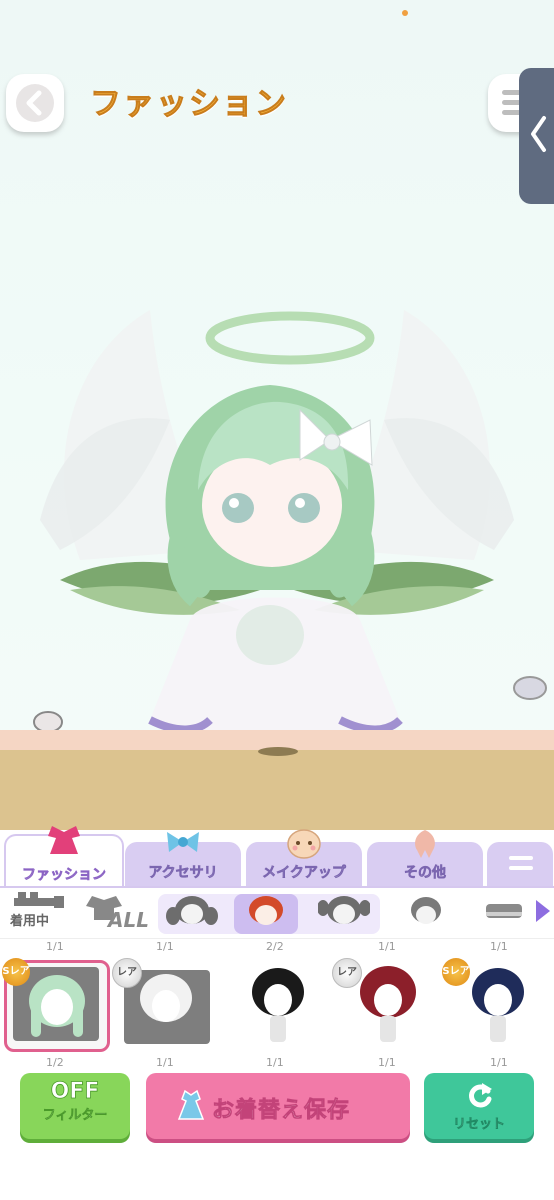 This screenshot has height=1200, width=554. What do you see at coordinates (480, 1095) in the screenshot?
I see `refresh-icon` at bounding box center [480, 1095].